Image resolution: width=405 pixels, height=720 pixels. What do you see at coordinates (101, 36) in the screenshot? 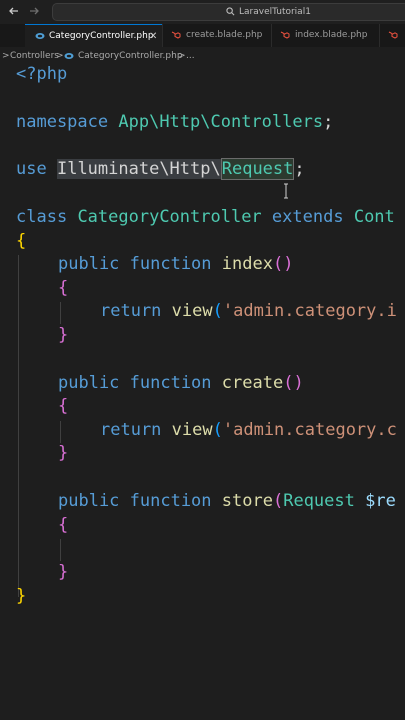
I see `tab-label: CategoryController.php` at bounding box center [101, 36].